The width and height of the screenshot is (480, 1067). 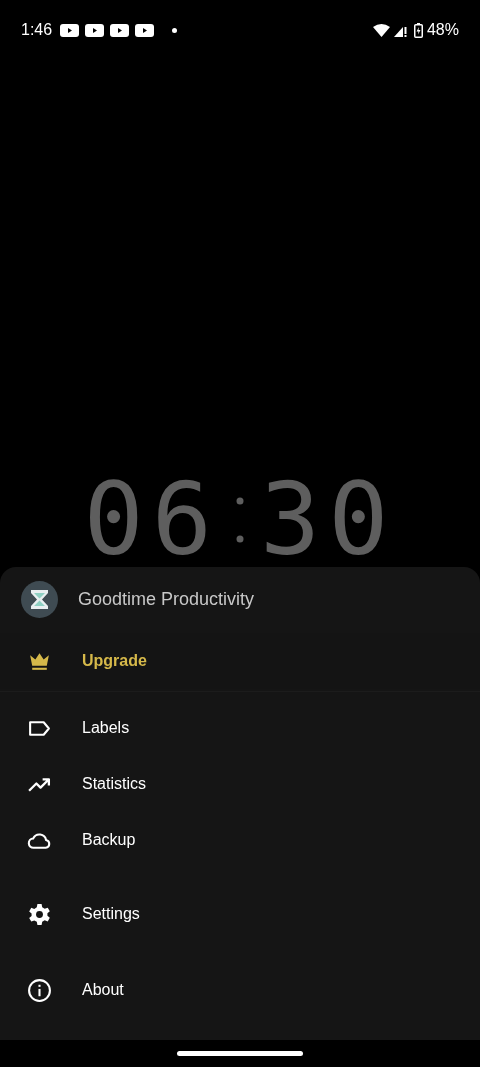 I want to click on hourglass-icon, so click(x=39, y=599).